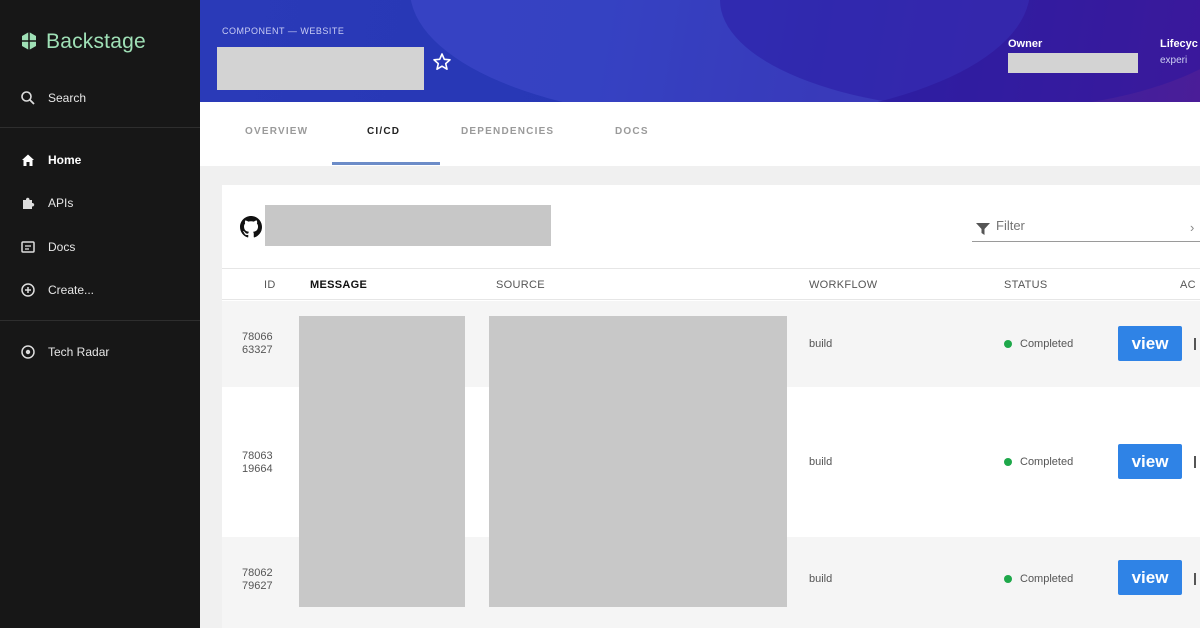 The height and width of the screenshot is (628, 1200). Describe the element at coordinates (276, 131) in the screenshot. I see `tab-overview: OVERVIEW` at that location.